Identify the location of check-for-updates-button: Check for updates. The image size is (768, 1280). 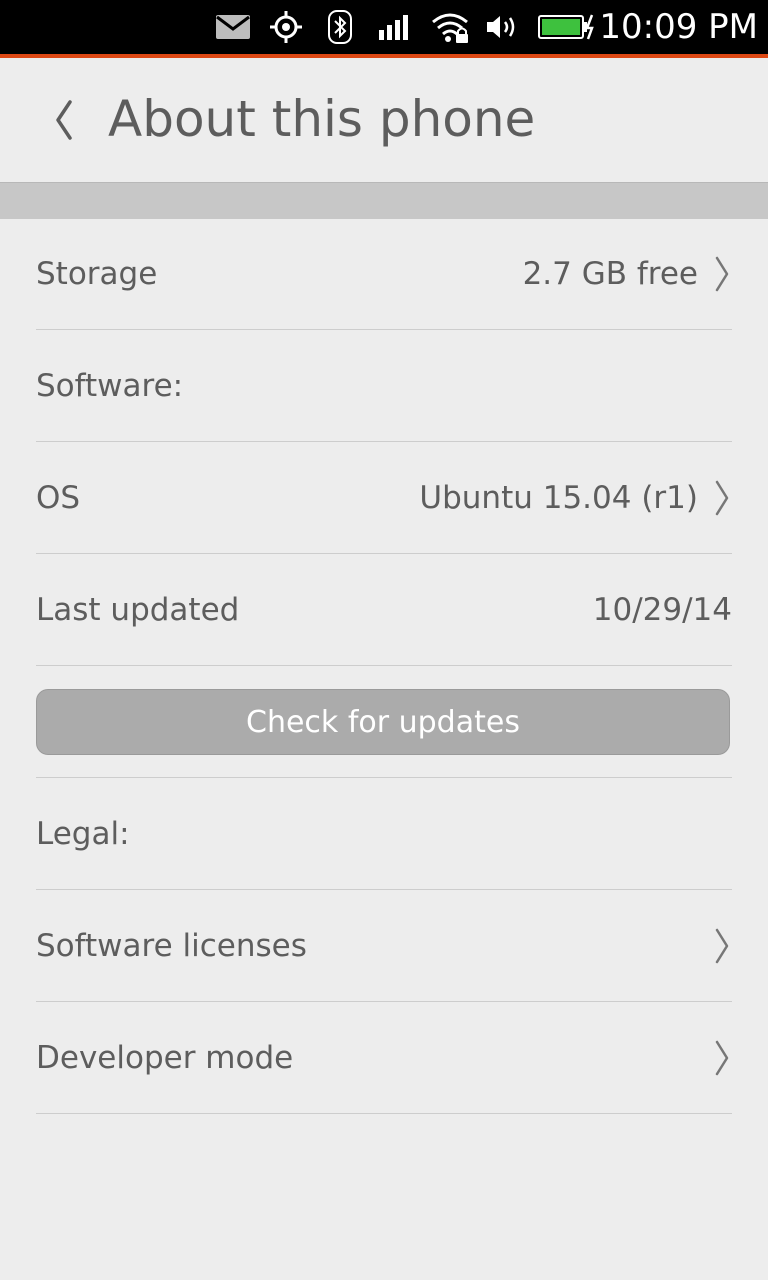
(383, 722).